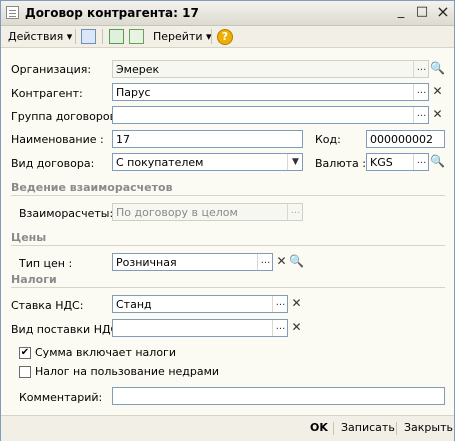  Describe the element at coordinates (116, 36) in the screenshot. I see `refresh-icon` at that location.